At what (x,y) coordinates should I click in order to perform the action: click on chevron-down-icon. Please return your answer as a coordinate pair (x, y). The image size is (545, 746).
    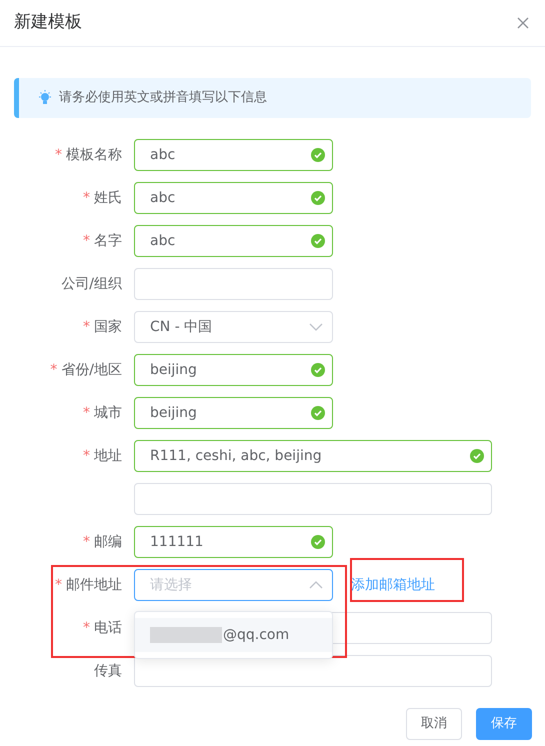
    Looking at the image, I should click on (316, 327).